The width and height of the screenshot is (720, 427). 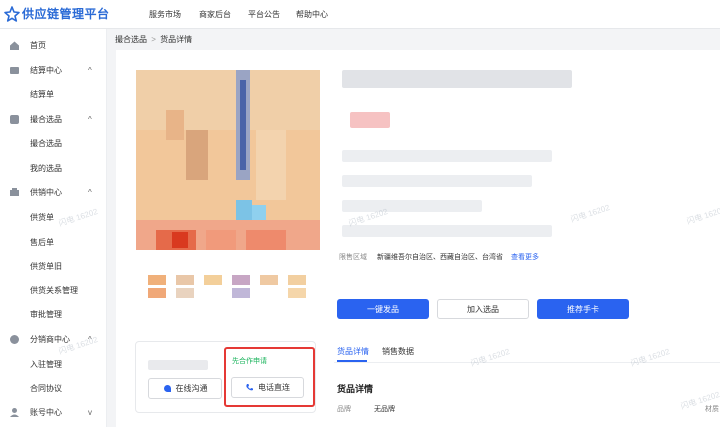 I want to click on phone-icon, so click(x=249, y=387).